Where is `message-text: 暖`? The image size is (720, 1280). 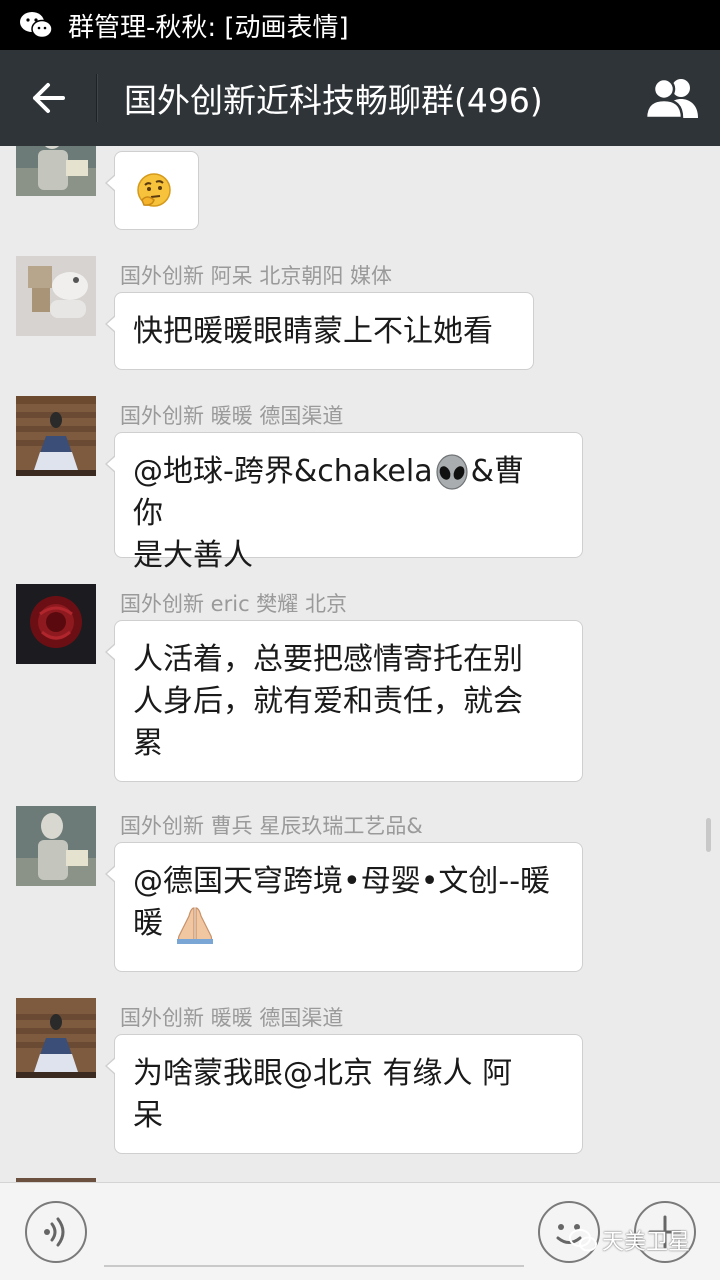
message-text: 暖 is located at coordinates (148, 923).